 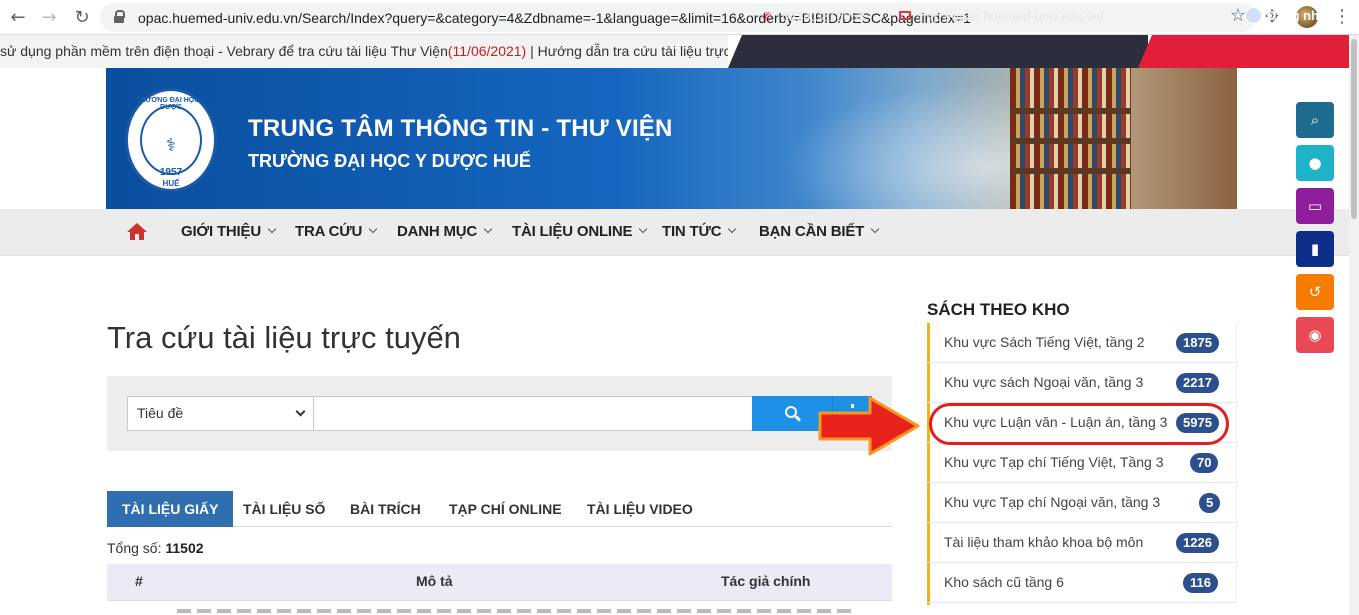 I want to click on nav-label: TIN TỨC, so click(x=692, y=231).